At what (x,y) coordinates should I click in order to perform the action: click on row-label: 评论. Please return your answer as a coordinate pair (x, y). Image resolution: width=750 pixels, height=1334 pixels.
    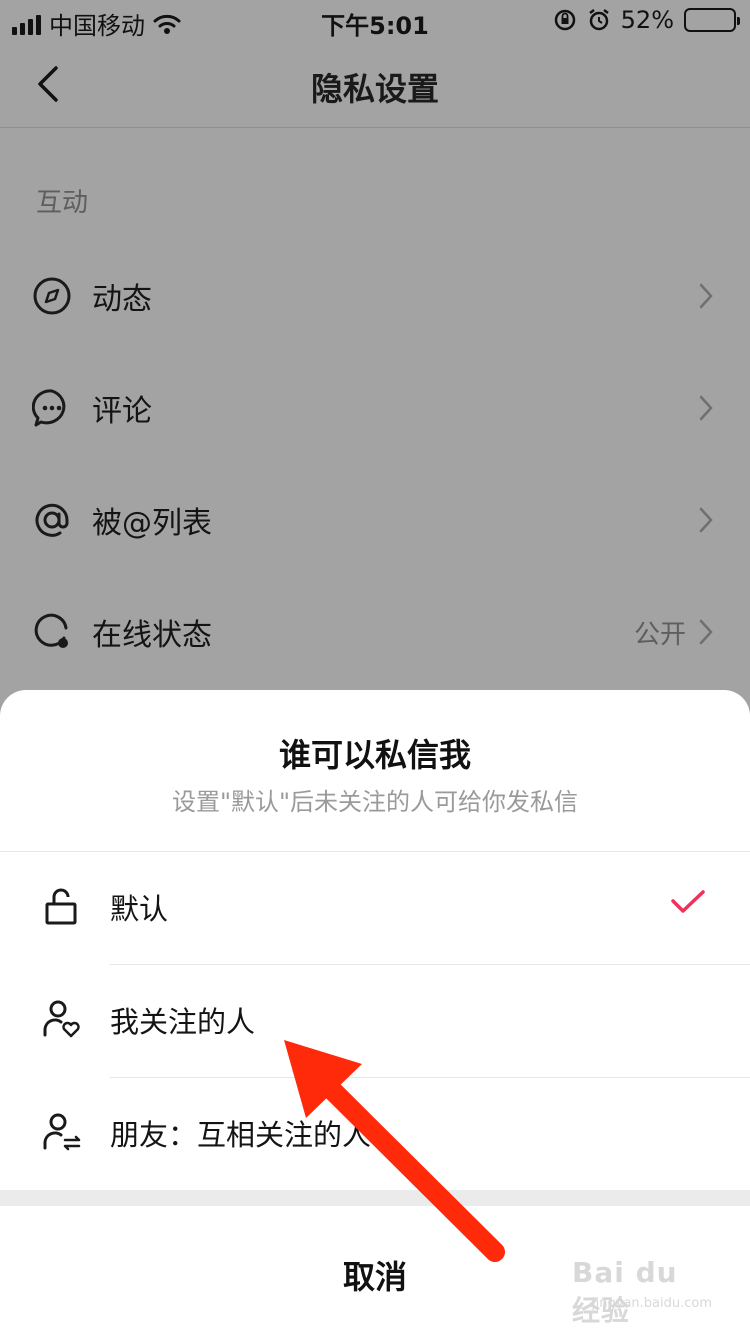
    Looking at the image, I should click on (122, 411).